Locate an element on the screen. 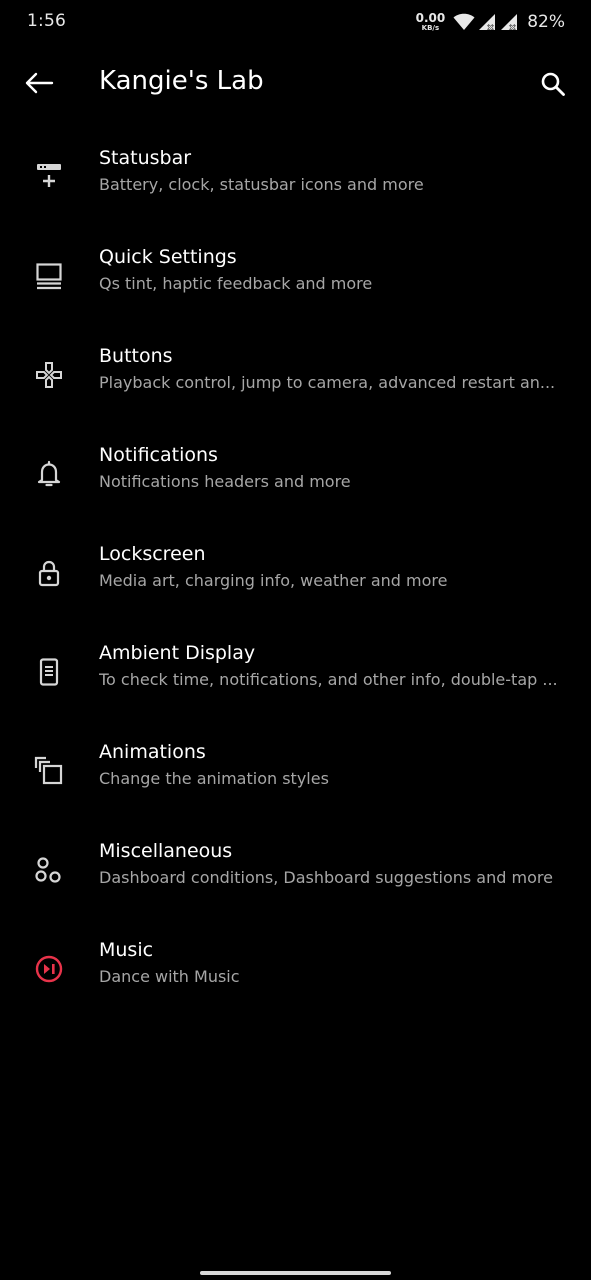 This screenshot has height=1280, width=591. misc-circles-icon is located at coordinates (49, 870).